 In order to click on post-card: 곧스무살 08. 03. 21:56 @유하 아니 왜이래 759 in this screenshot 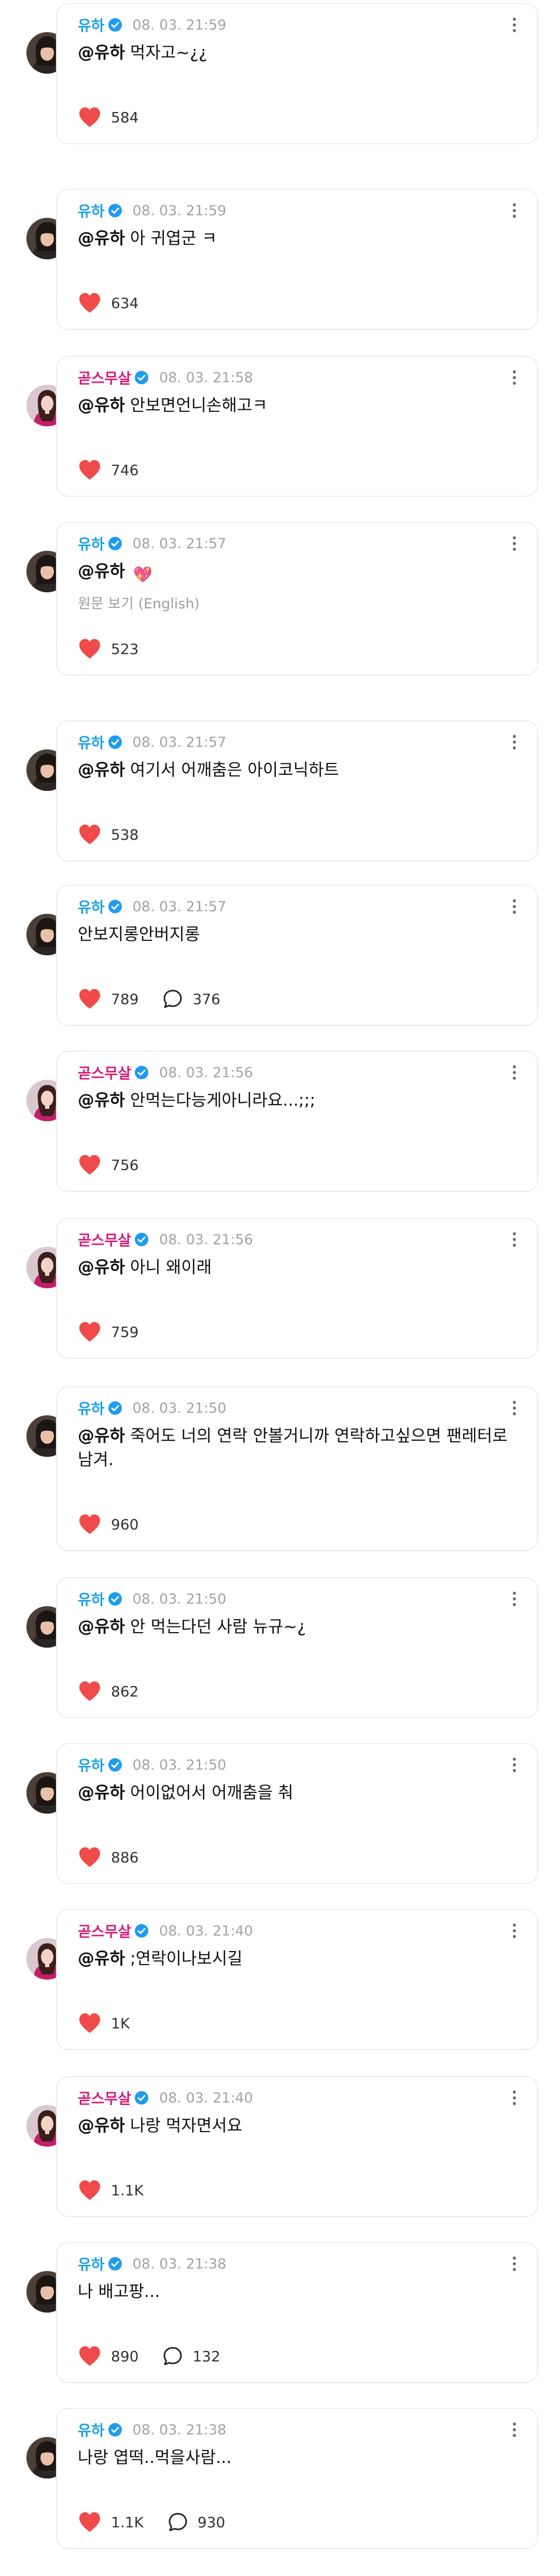, I will do `click(297, 1288)`.